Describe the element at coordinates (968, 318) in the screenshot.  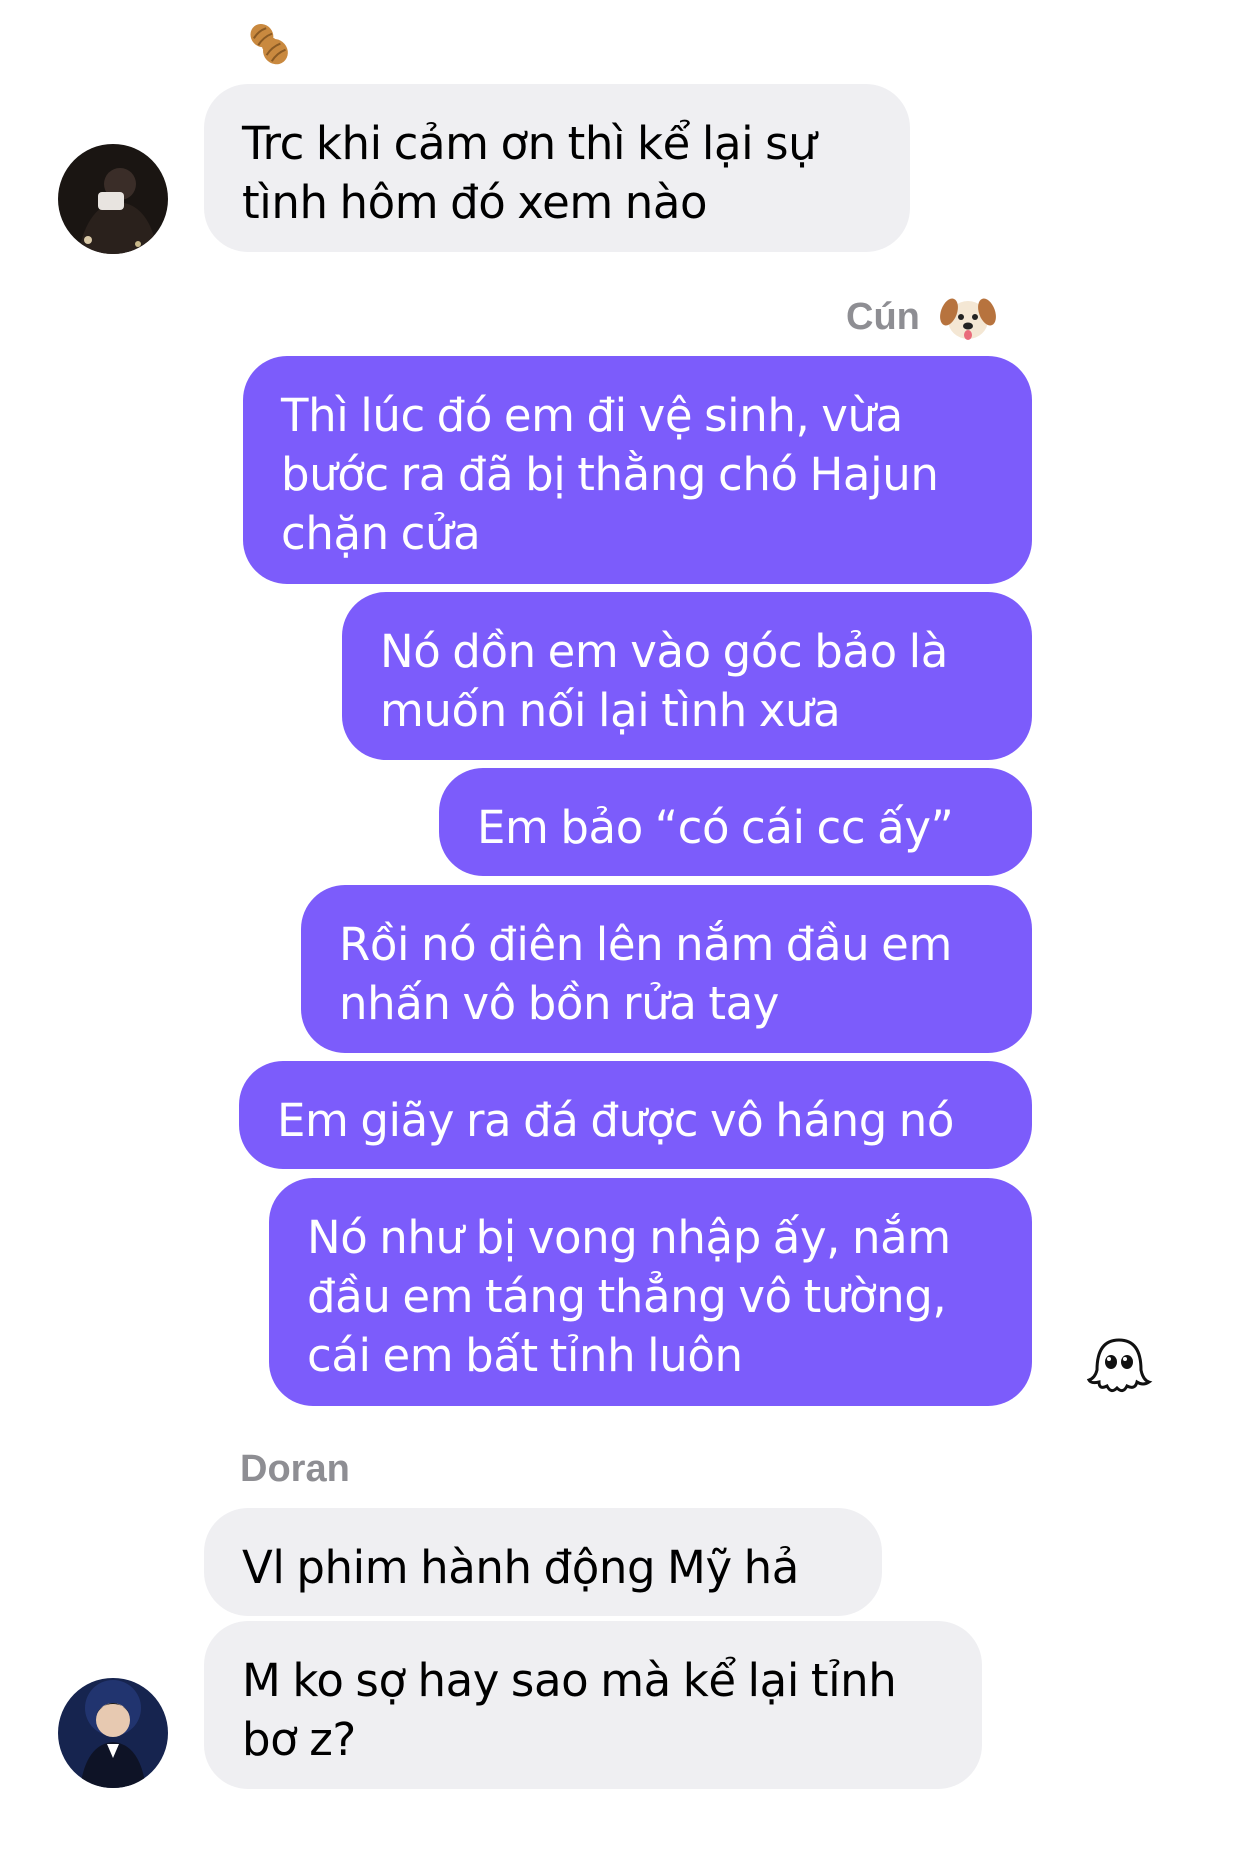
I see `dog-face-icon` at that location.